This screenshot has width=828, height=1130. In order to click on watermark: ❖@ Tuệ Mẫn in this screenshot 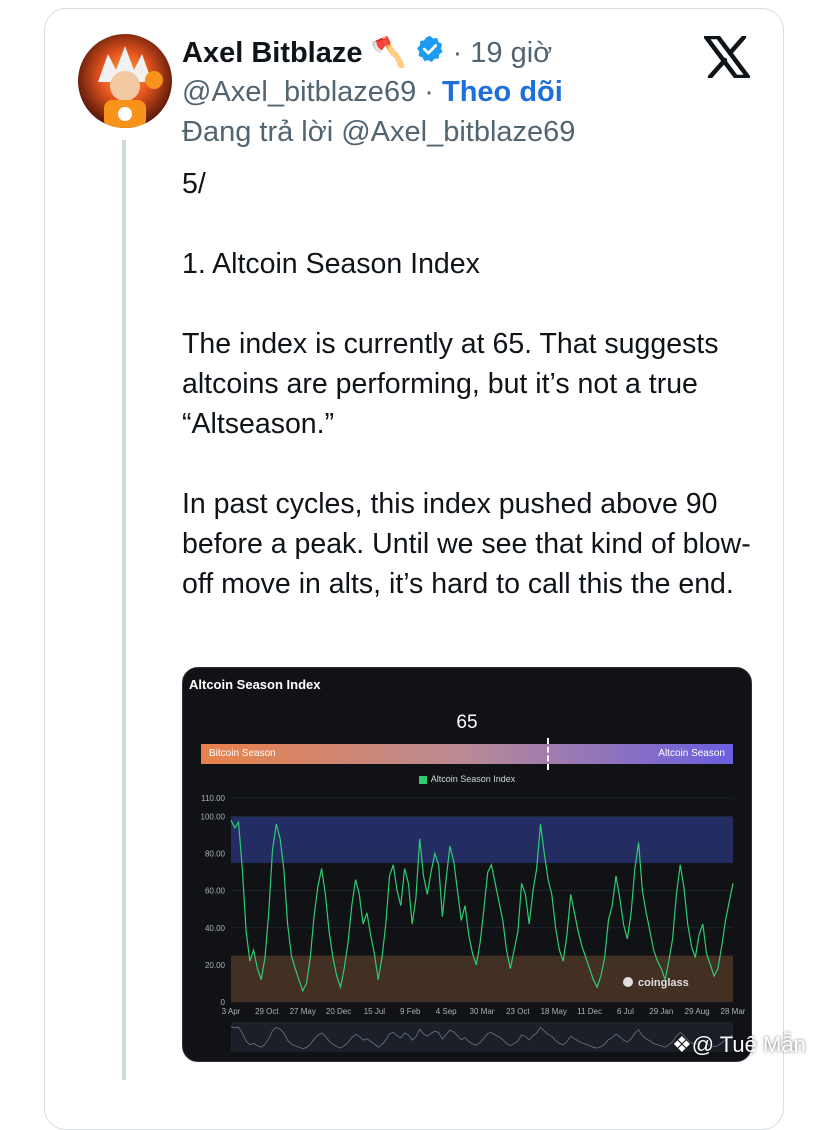, I will do `click(739, 1044)`.